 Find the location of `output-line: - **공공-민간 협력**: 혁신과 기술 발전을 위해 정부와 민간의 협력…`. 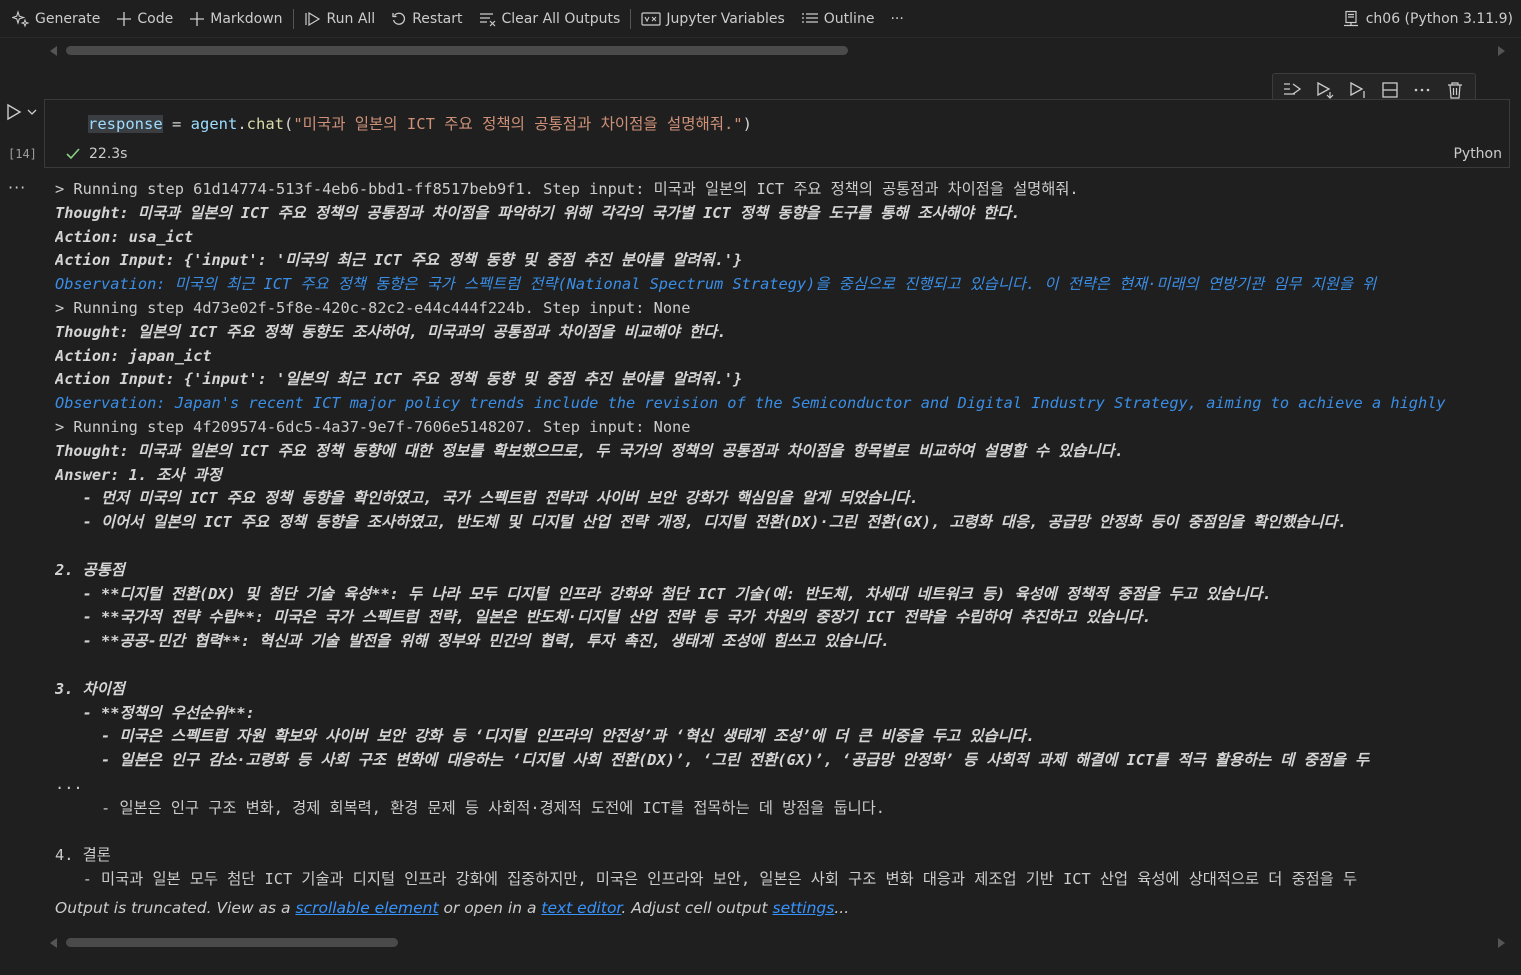

output-line: - **공공-민간 협력**: 혁신과 기술 발전을 위해 정부와 민간의 협력… is located at coordinates (472, 641).